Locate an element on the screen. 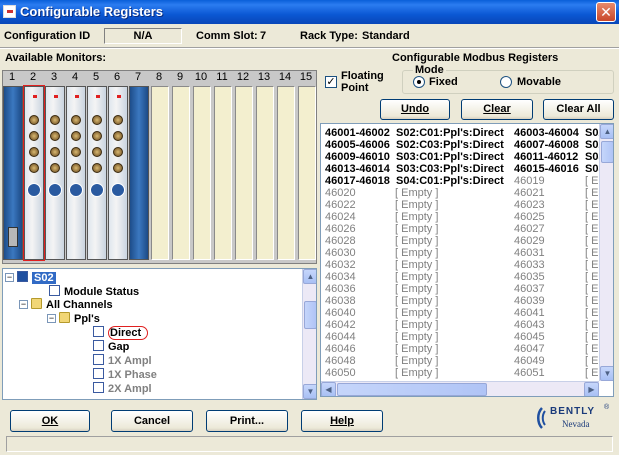 This screenshot has width=619, height=455. ok-button: OK is located at coordinates (50, 421).